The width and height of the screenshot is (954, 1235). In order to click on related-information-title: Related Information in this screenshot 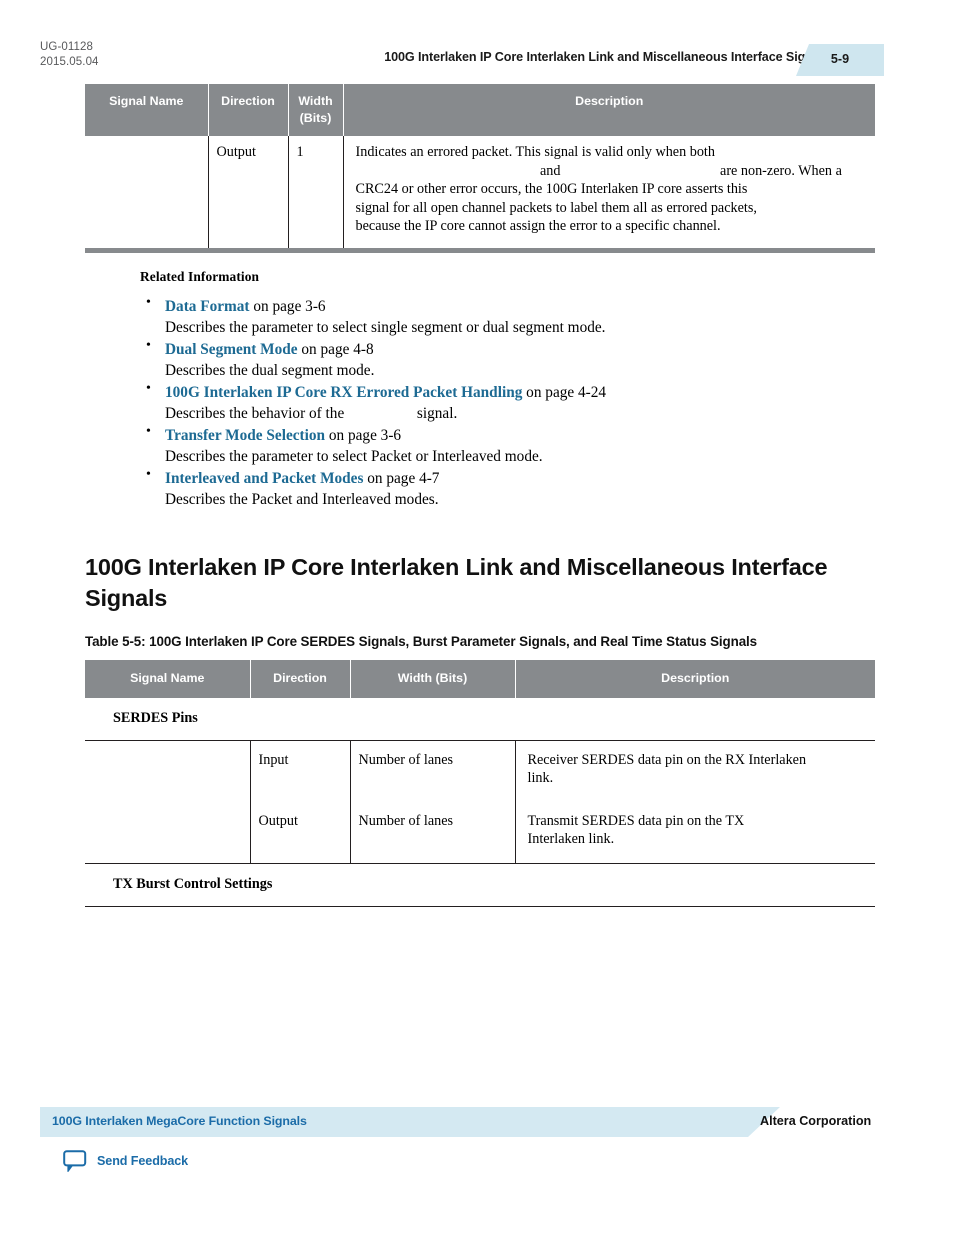, I will do `click(200, 276)`.